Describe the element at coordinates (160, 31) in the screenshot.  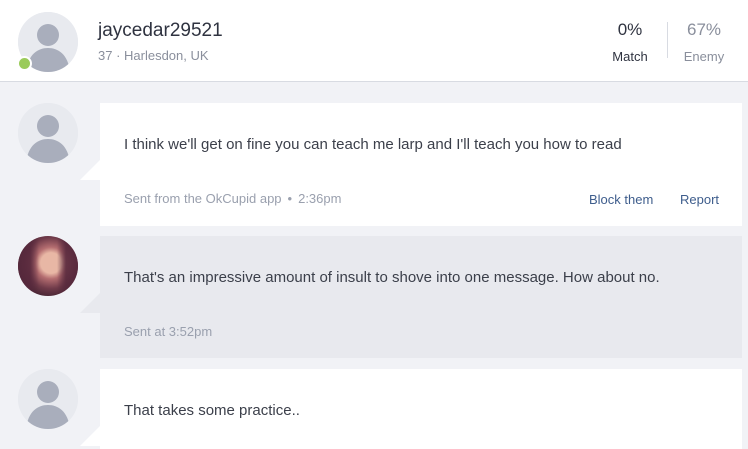
I see `username: jaycedar29521` at that location.